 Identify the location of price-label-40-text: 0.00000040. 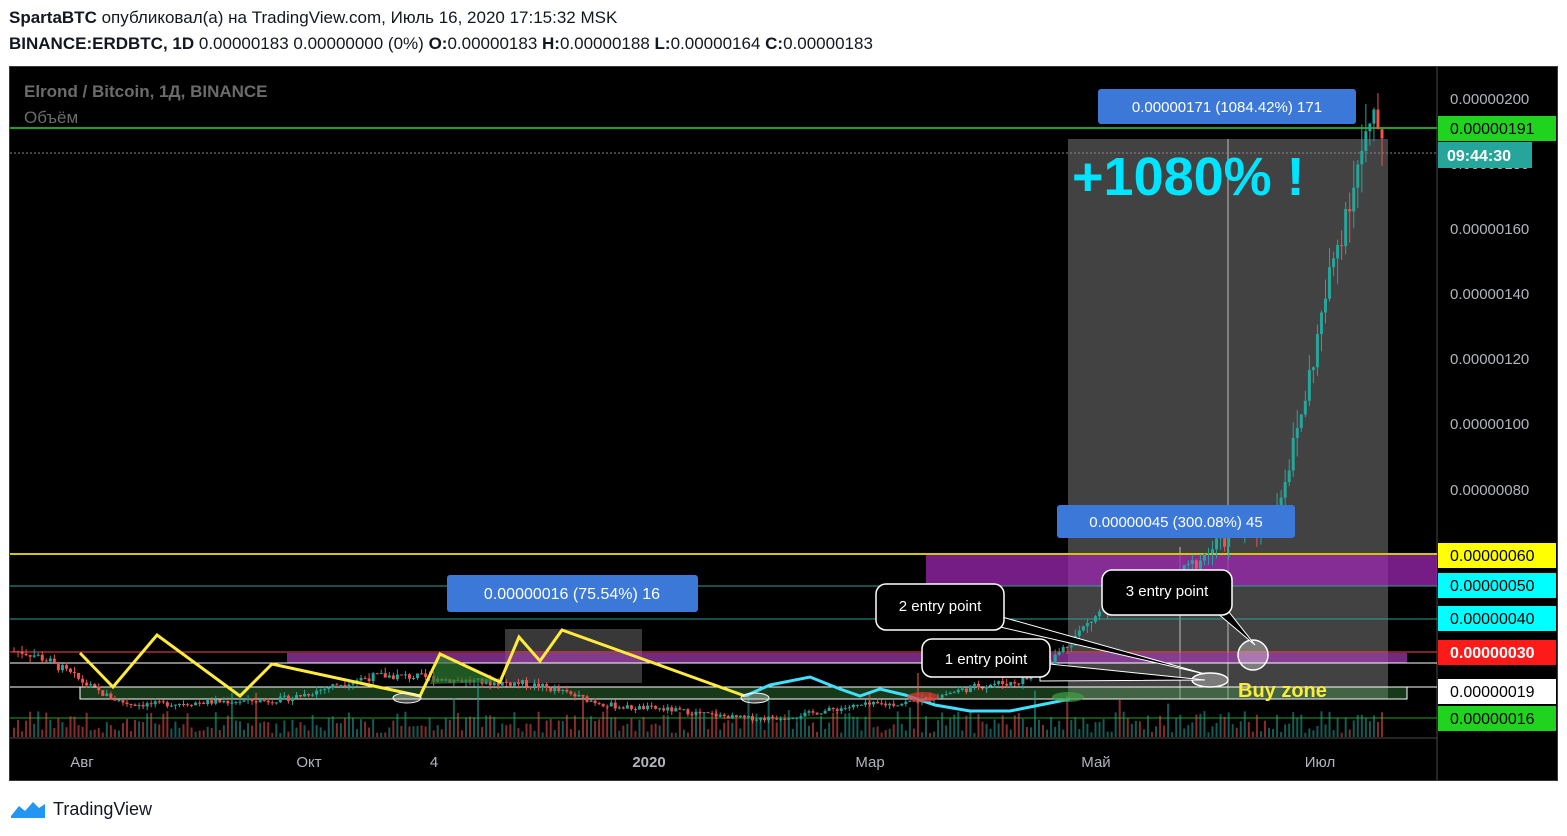
(1492, 619).